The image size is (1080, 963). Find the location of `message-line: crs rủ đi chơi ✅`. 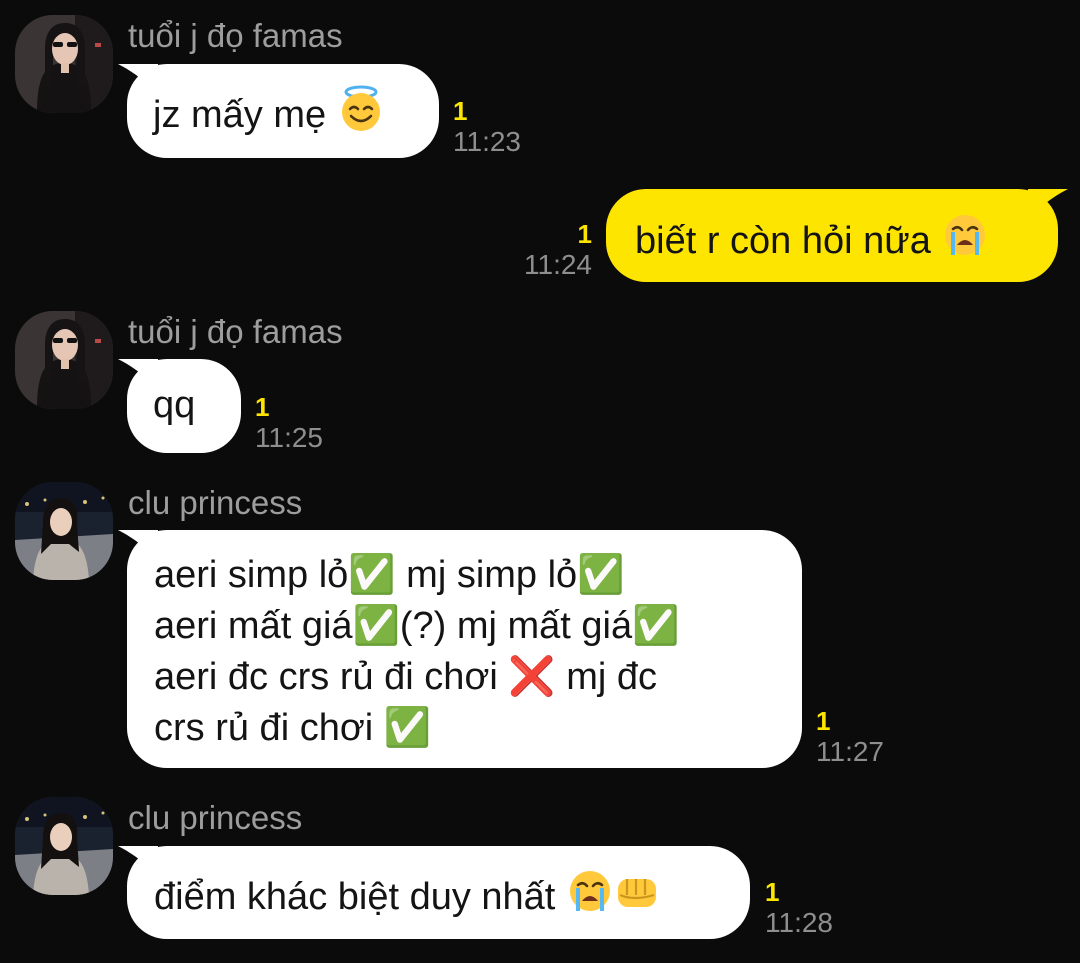

message-line: crs rủ đi chơi ✅ is located at coordinates (293, 728).